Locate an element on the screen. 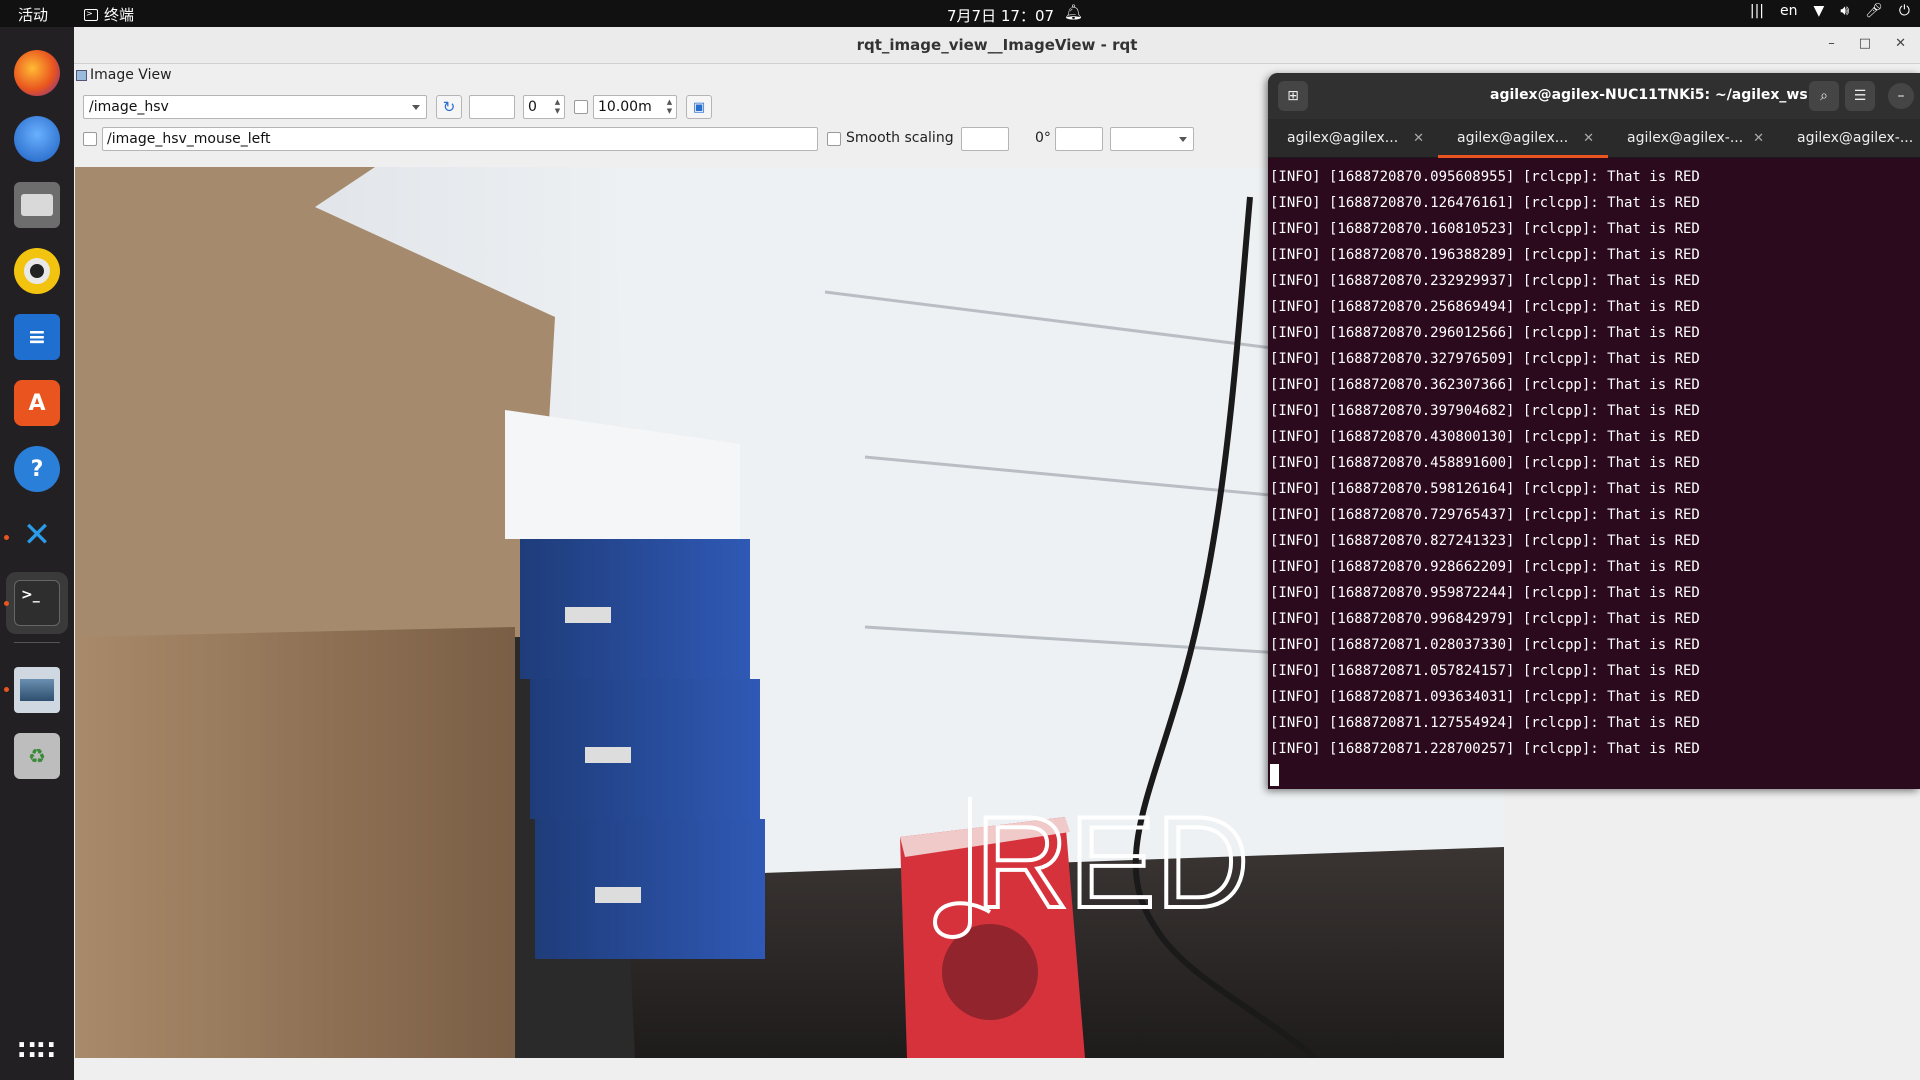  mouse-topic-field: /image_hsv_mouse_left is located at coordinates (460, 139).